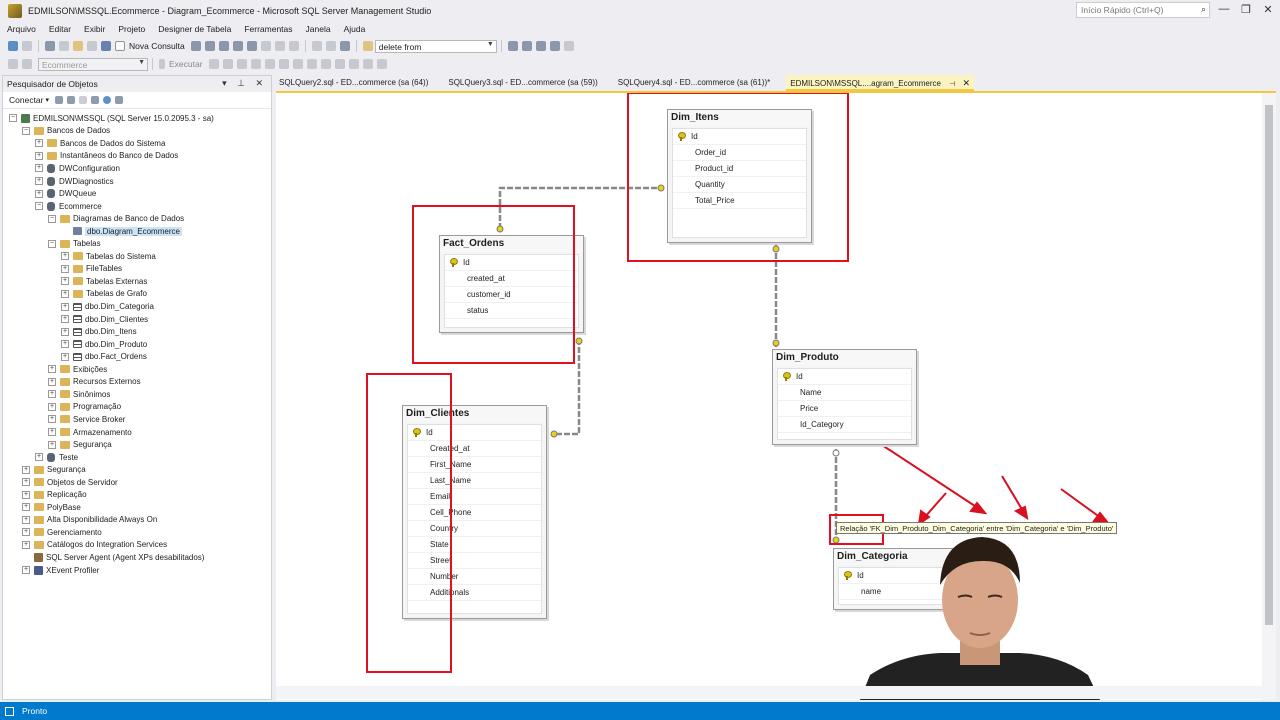  Describe the element at coordinates (74, 181) in the screenshot. I see `tree-node: + DWDiagnostics` at that location.